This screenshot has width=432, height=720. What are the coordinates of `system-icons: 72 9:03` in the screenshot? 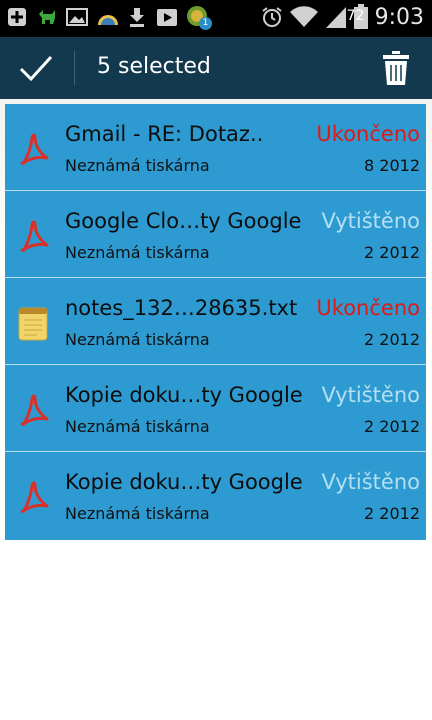 It's located at (342, 17).